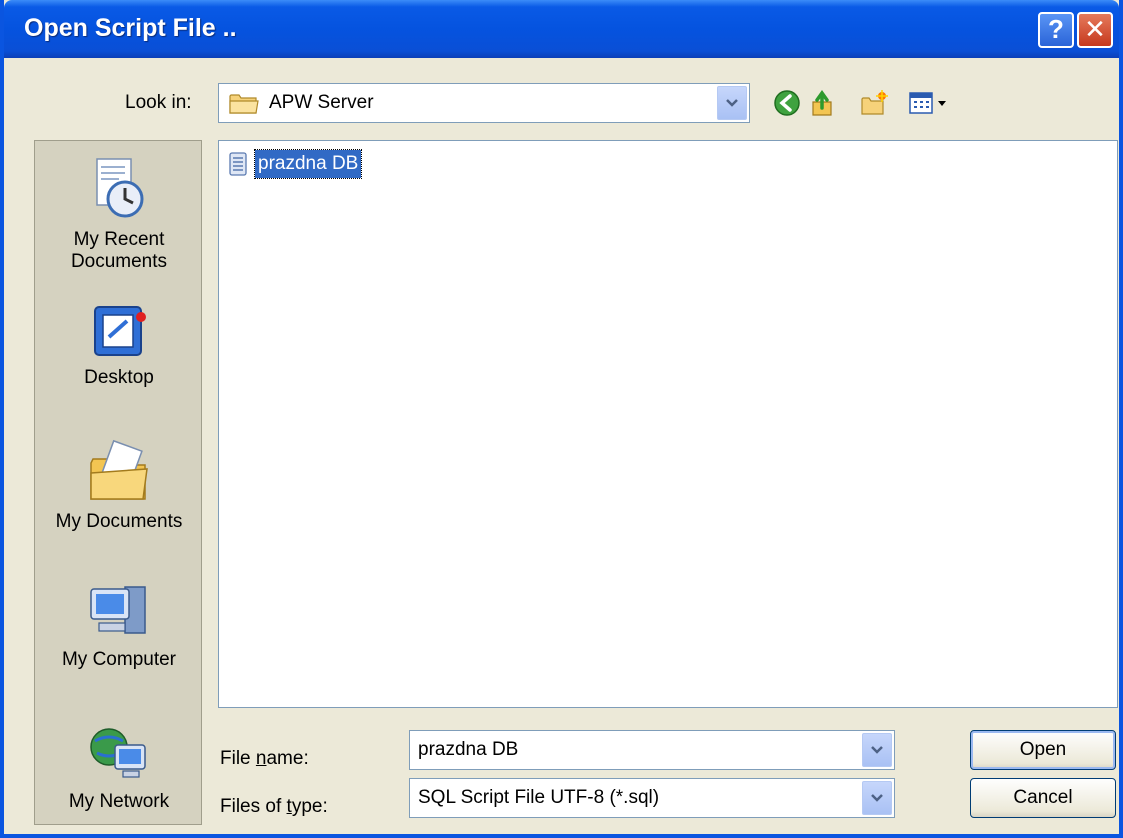 The width and height of the screenshot is (1123, 838). I want to click on files-of-type-dropdown-button, so click(877, 798).